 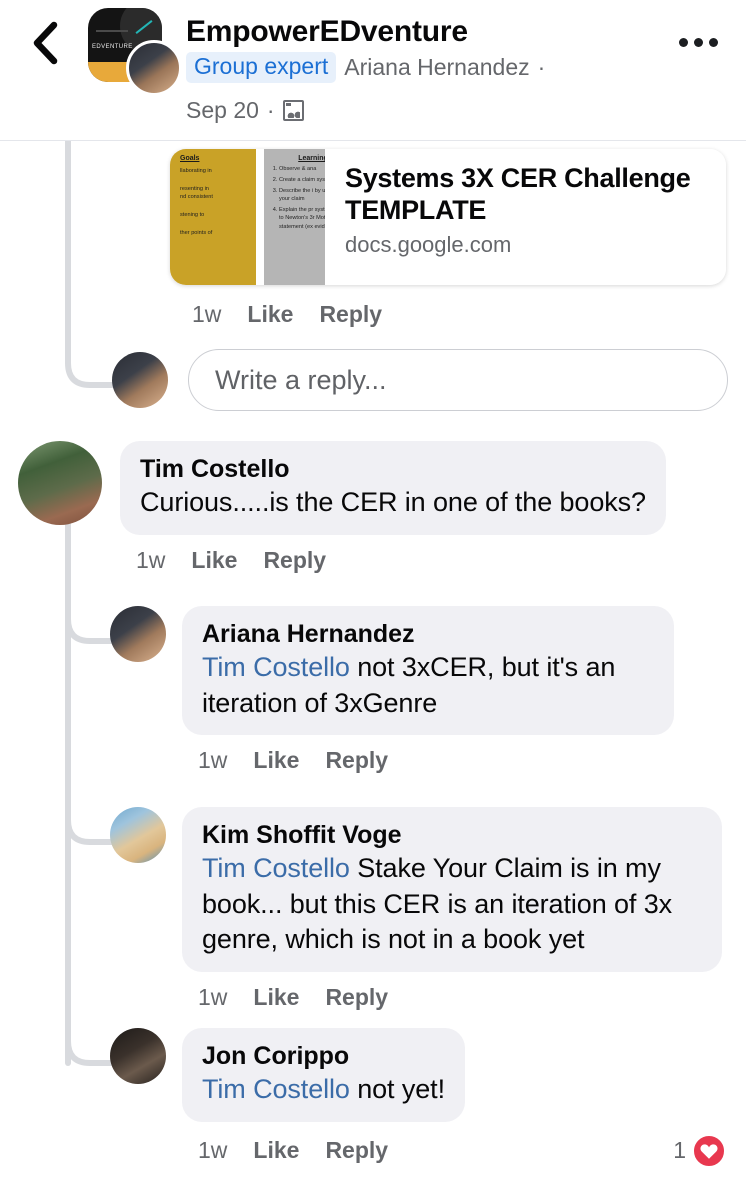 I want to click on comment-text: Tim Costello not yet!, so click(x=323, y=1090).